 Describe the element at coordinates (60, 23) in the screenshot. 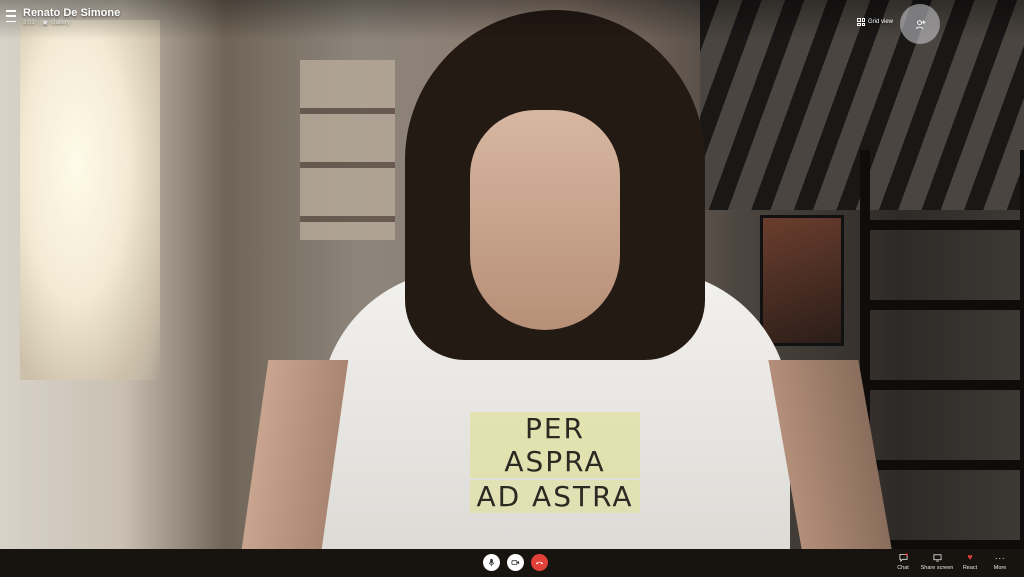

I see `layout-label: Gallery` at that location.